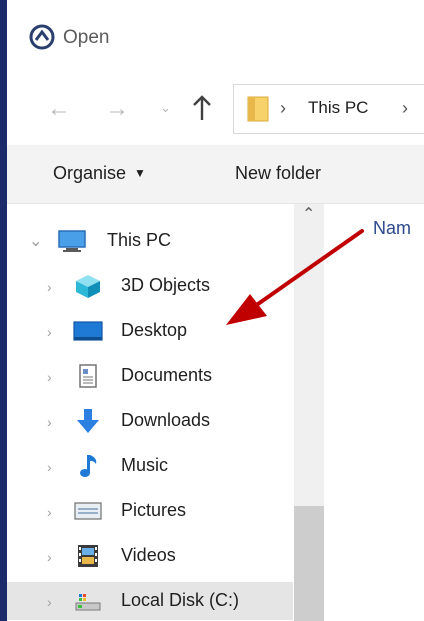  Describe the element at coordinates (202, 108) in the screenshot. I see `up-arrow-icon` at that location.